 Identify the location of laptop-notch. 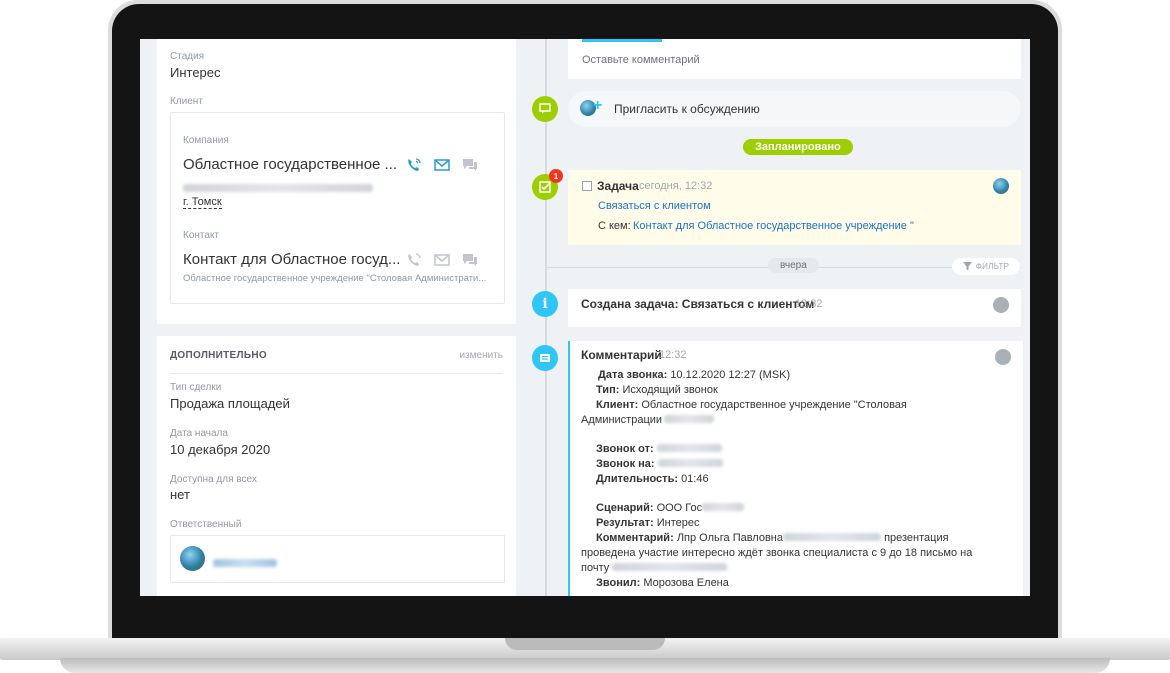
(585, 644).